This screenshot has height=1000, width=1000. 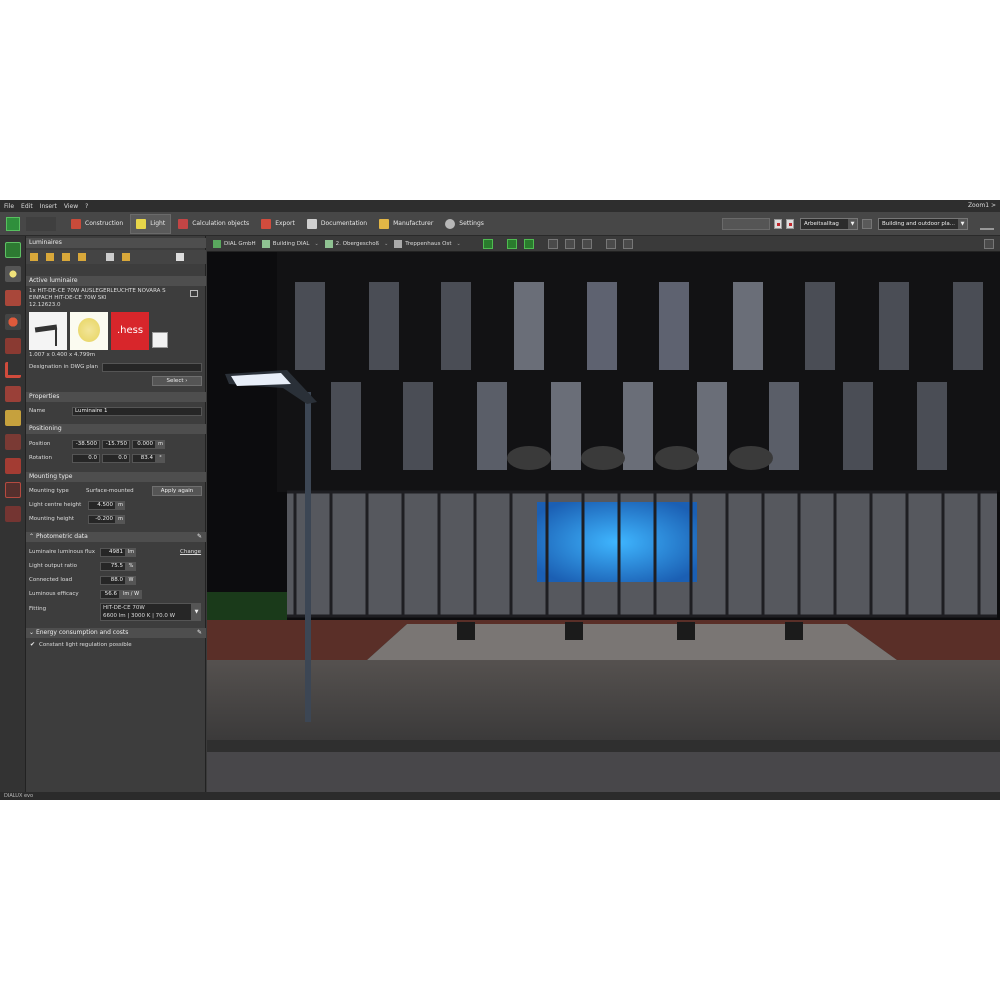 I want to click on status-bar: DIALUX evo, so click(x=500, y=796).